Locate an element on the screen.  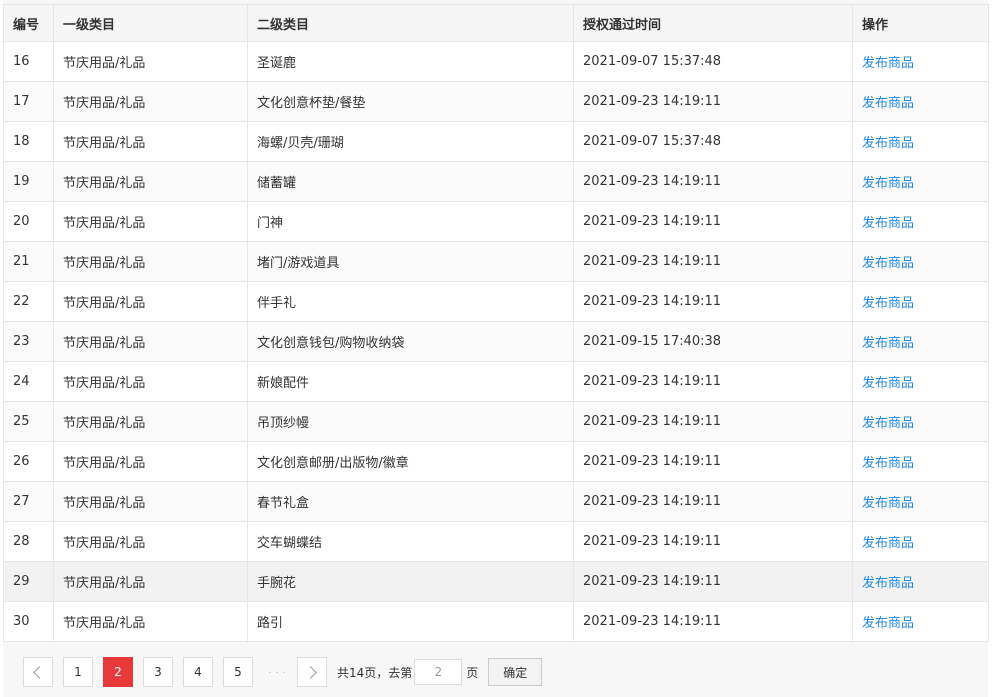
table-row: 21 节庆用品/礼品 堵门/游戏道具 2021-09-23 14:19:11 发布商品 is located at coordinates (496, 261).